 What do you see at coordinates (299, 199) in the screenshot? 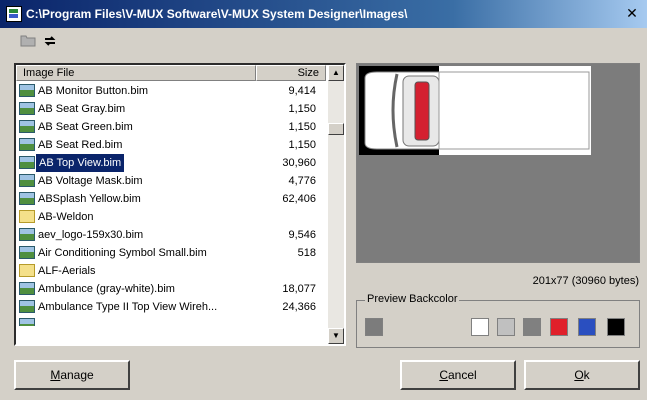
I see `file-size: 62,406` at bounding box center [299, 199].